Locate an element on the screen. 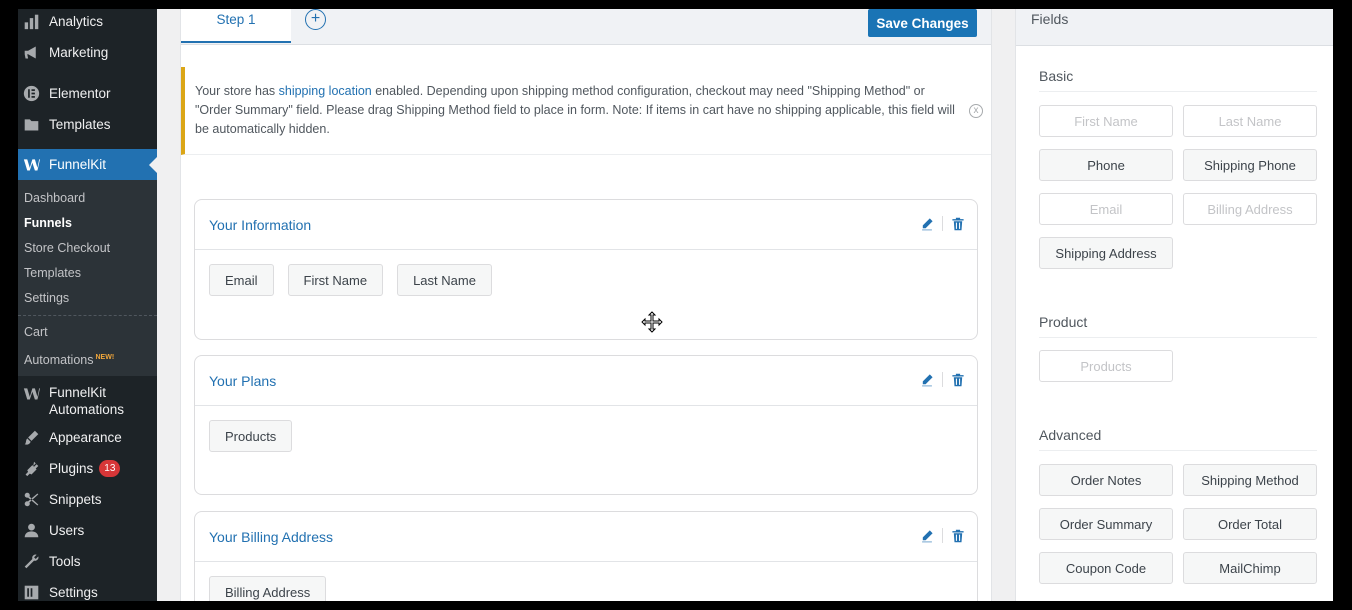 This screenshot has width=1352, height=610. menu-item-label: Marketing is located at coordinates (79, 52).